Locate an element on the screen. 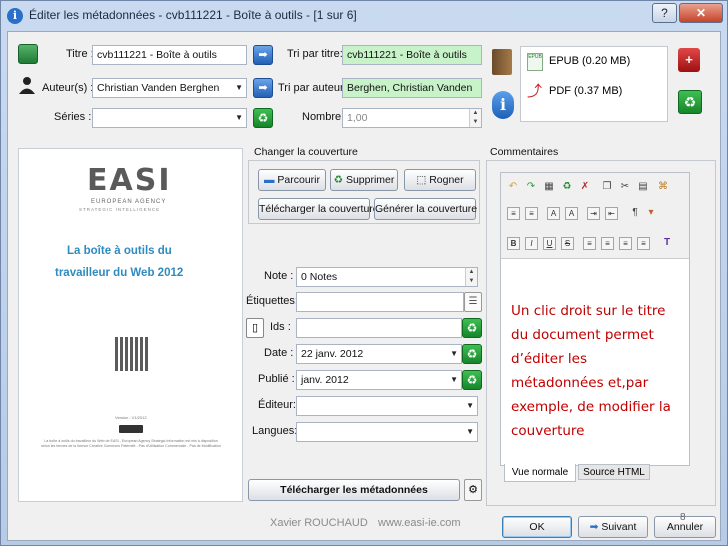 The image size is (728, 546). series-combo: ▼ is located at coordinates (169, 118).